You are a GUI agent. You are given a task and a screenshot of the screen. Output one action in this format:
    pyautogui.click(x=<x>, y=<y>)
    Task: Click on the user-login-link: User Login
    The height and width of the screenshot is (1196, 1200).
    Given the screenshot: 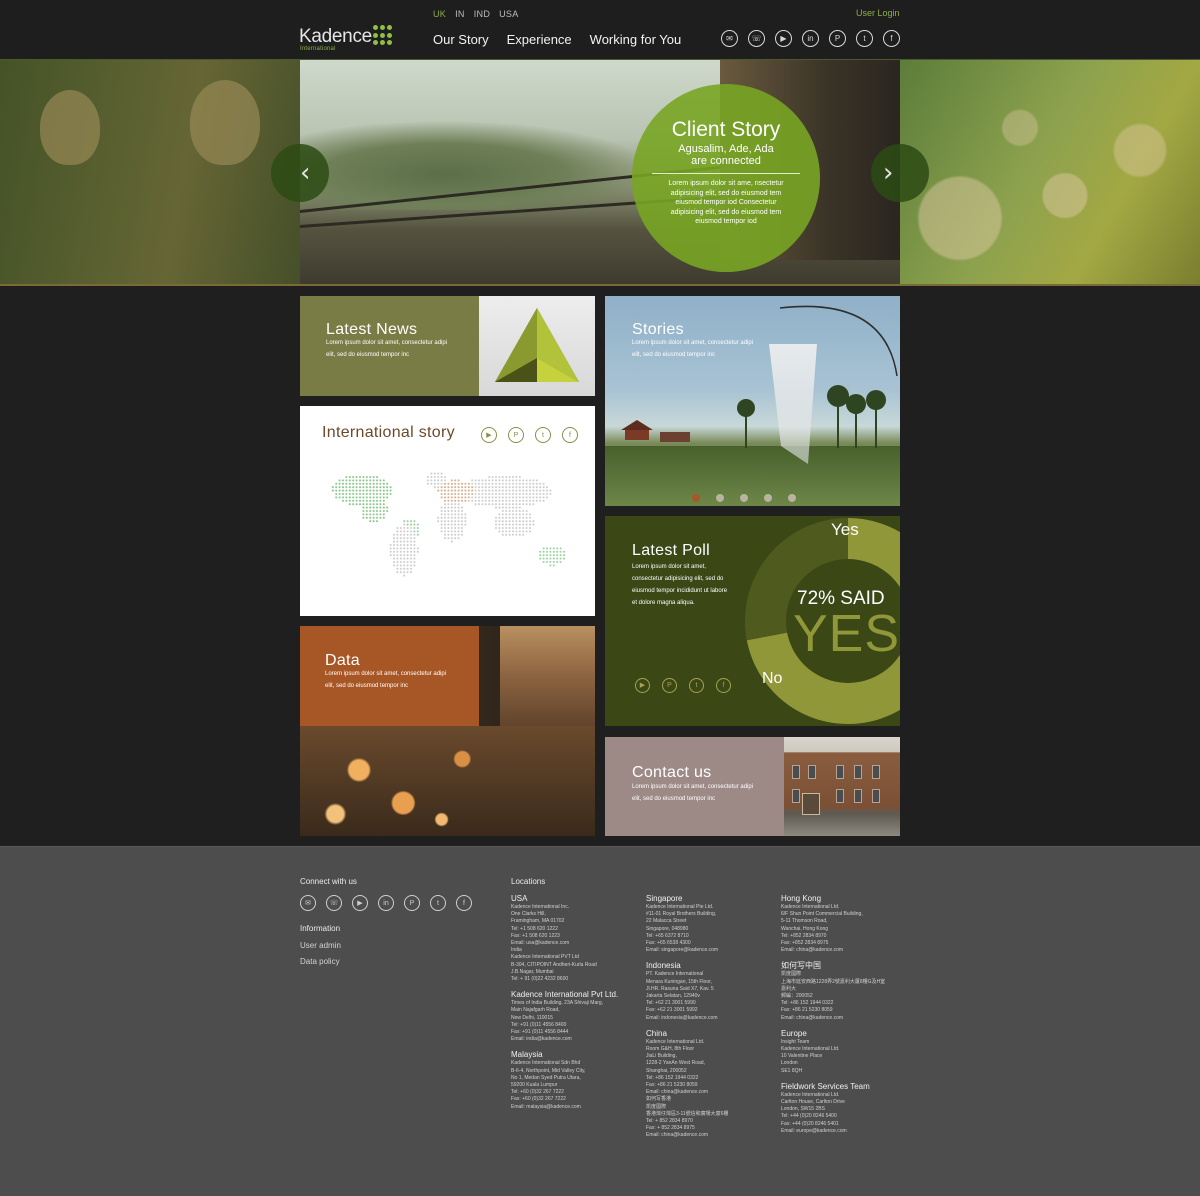 What is the action you would take?
    pyautogui.click(x=878, y=13)
    